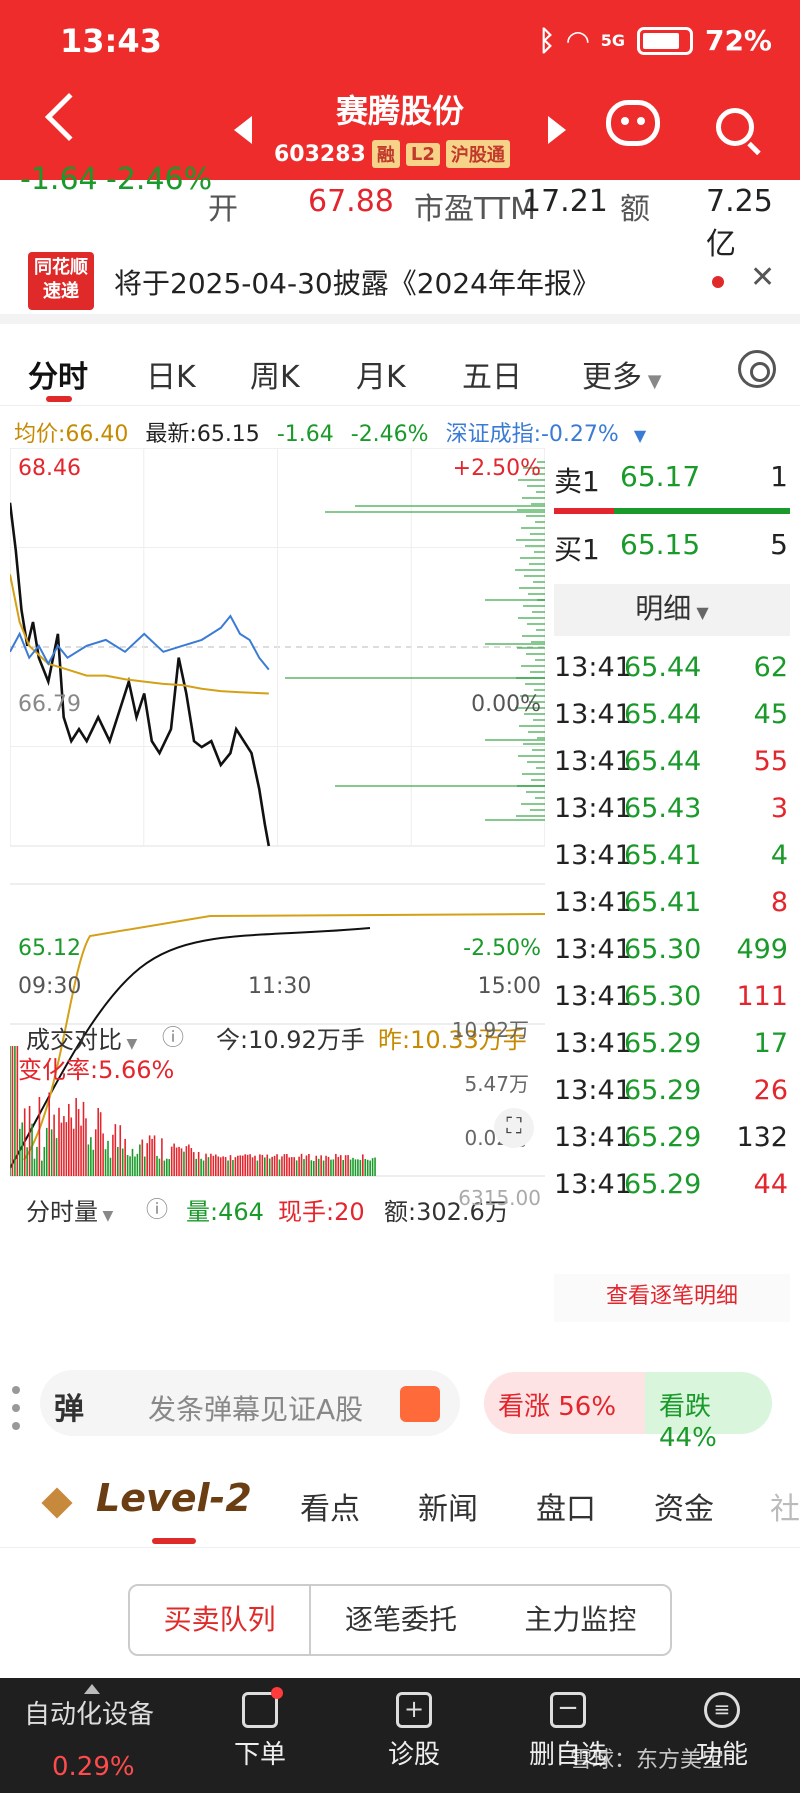  I want to click on tab-community: 社, so click(785, 1506).